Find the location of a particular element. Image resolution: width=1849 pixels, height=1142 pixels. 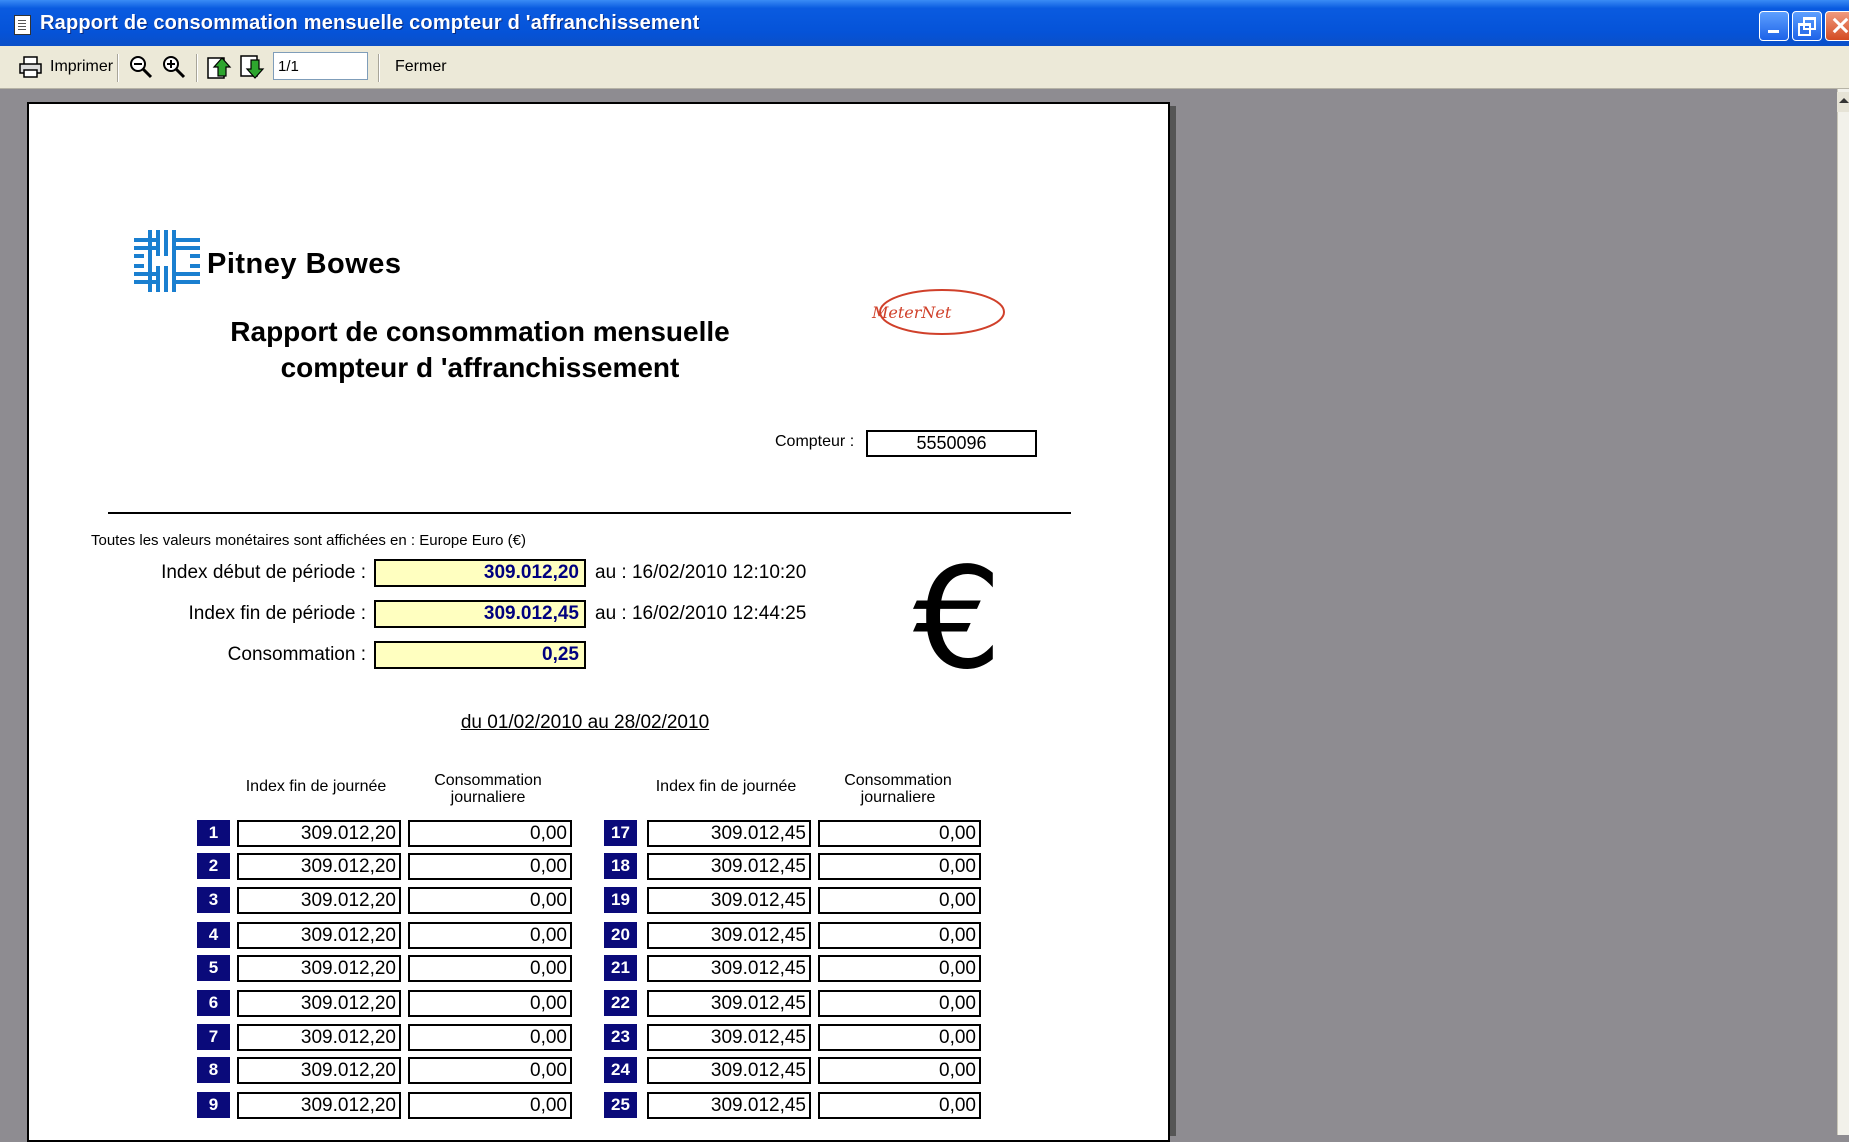

zoom-out-icon is located at coordinates (141, 67).